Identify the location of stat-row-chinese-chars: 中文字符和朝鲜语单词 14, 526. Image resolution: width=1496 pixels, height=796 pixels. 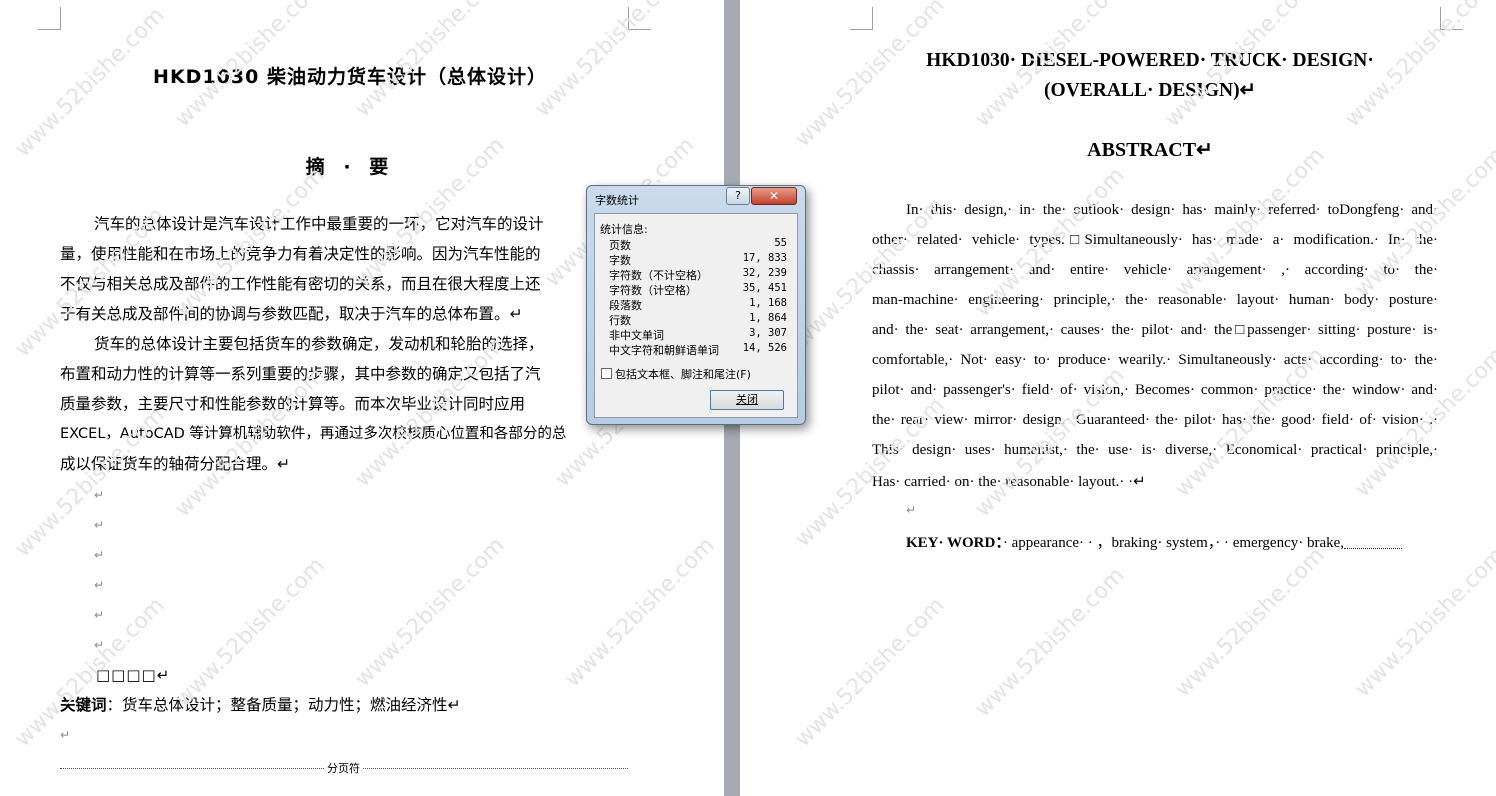
(698, 349).